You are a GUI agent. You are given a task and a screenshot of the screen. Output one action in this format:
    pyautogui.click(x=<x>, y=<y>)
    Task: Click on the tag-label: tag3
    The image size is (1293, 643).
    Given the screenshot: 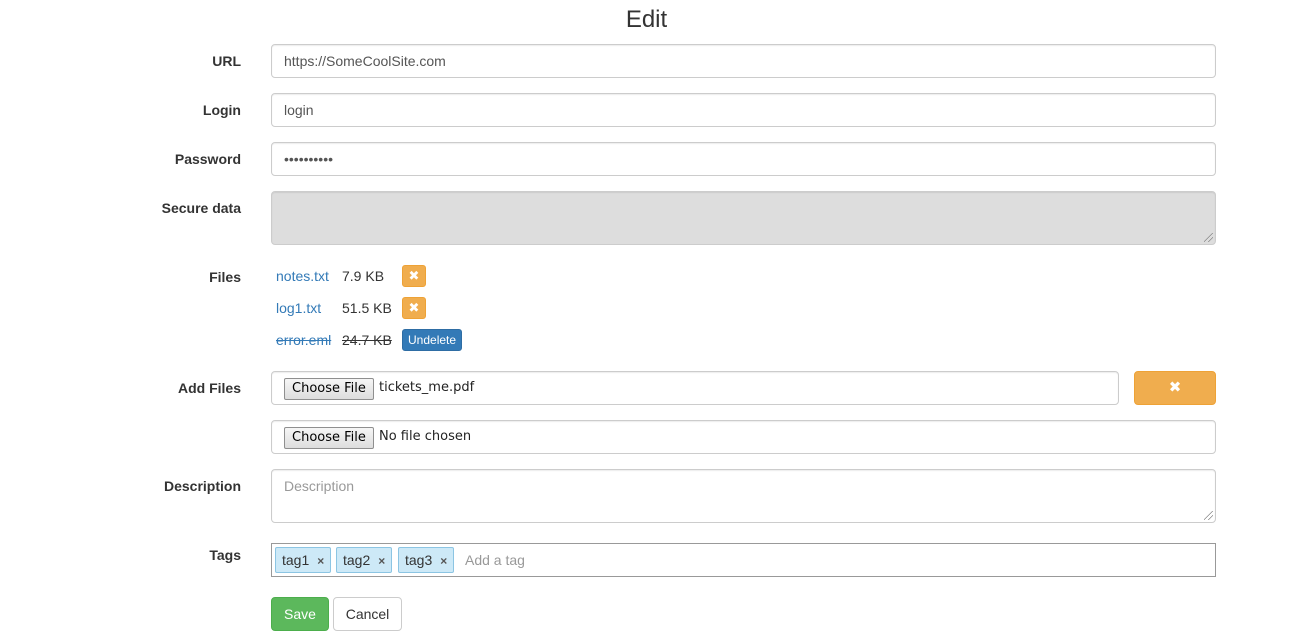 What is the action you would take?
    pyautogui.click(x=419, y=560)
    